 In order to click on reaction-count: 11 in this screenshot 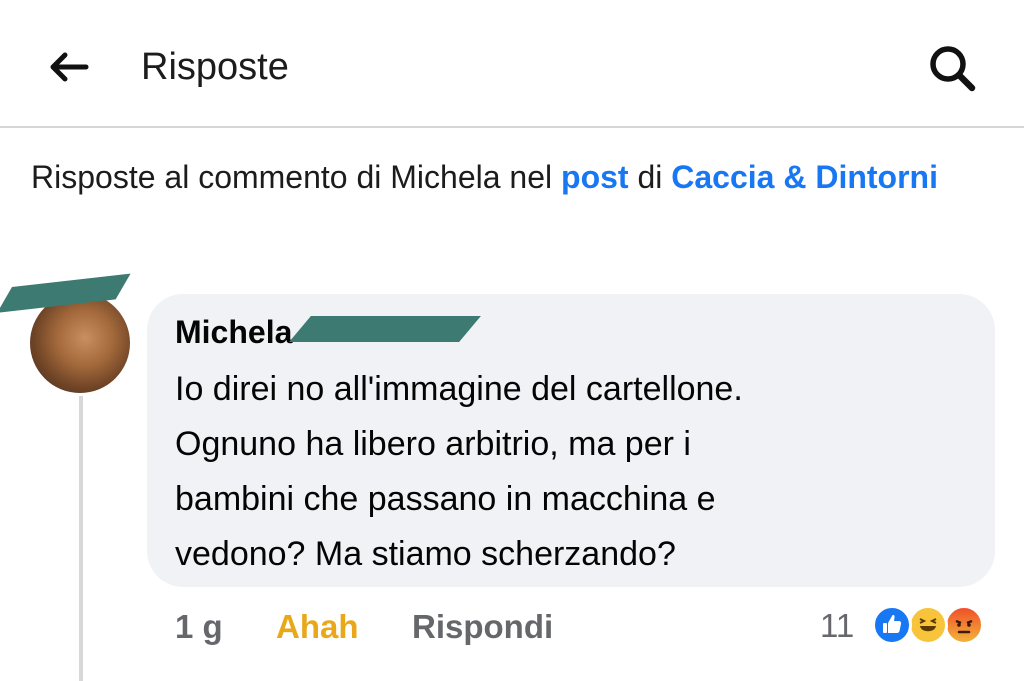, I will do `click(837, 625)`.